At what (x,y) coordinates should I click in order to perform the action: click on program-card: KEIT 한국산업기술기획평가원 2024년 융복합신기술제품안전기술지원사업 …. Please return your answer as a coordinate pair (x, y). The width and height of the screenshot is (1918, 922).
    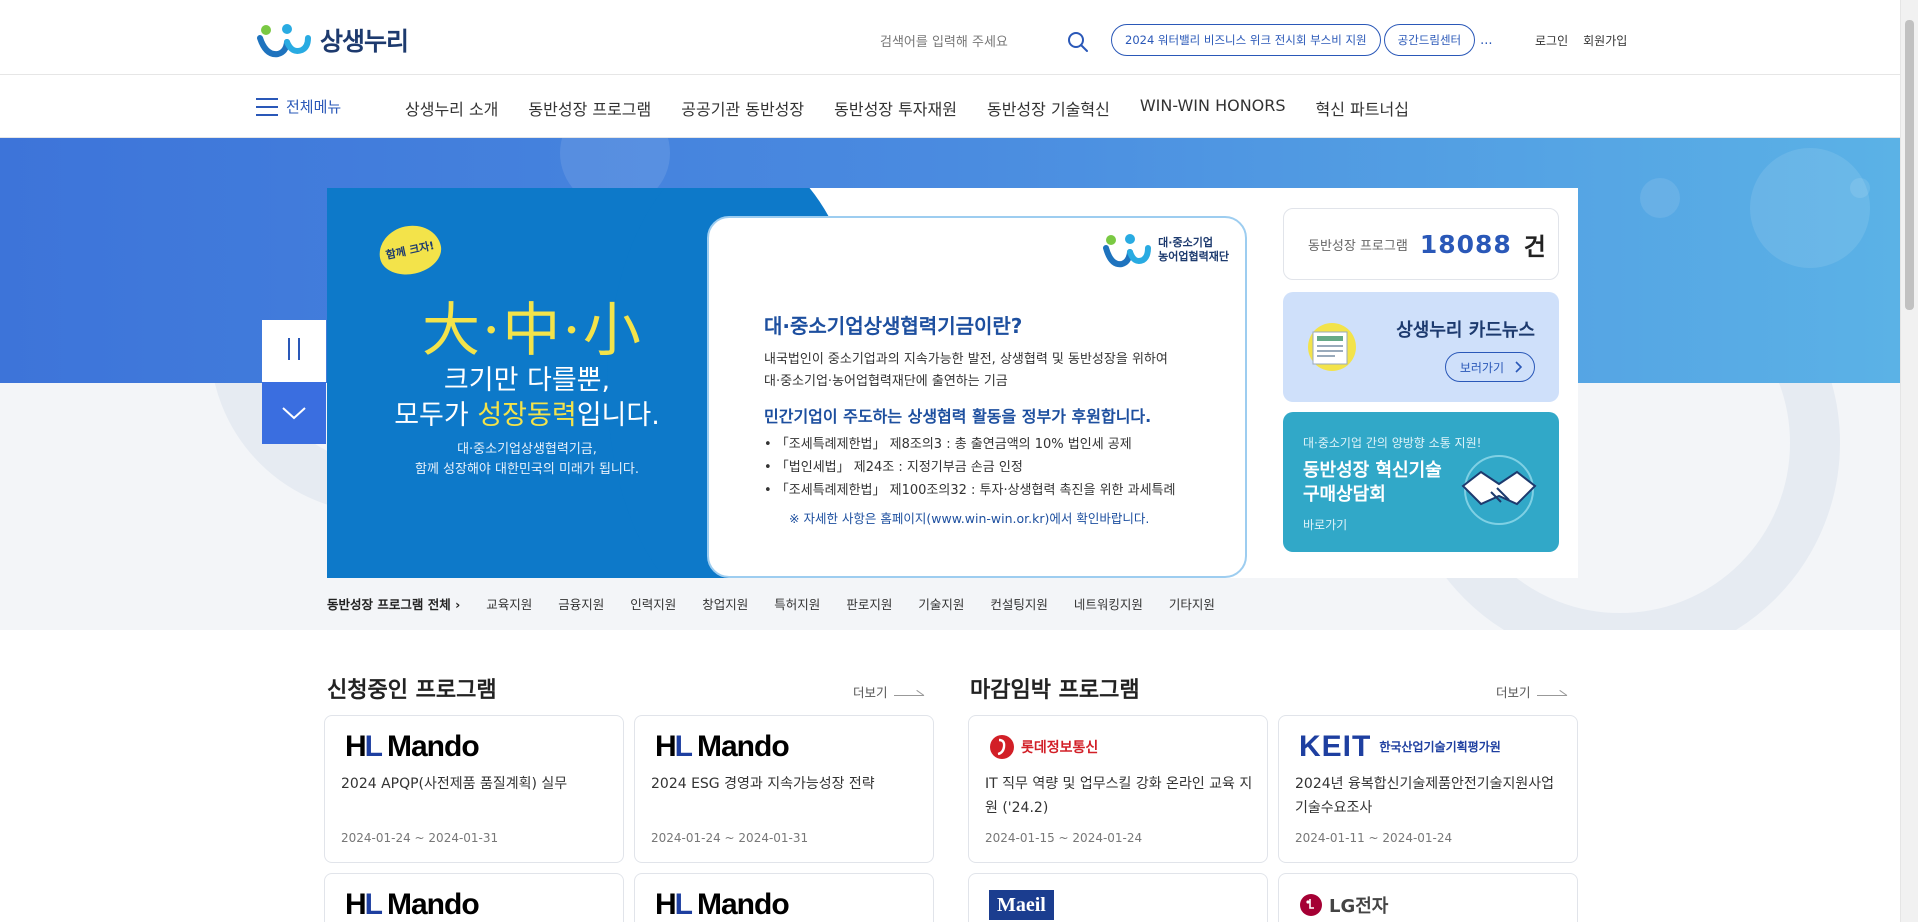
    Looking at the image, I should click on (1428, 789).